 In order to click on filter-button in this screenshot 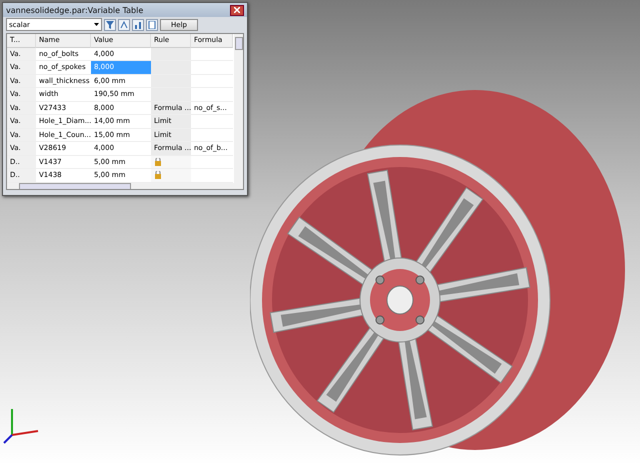, I will do `click(110, 24)`.